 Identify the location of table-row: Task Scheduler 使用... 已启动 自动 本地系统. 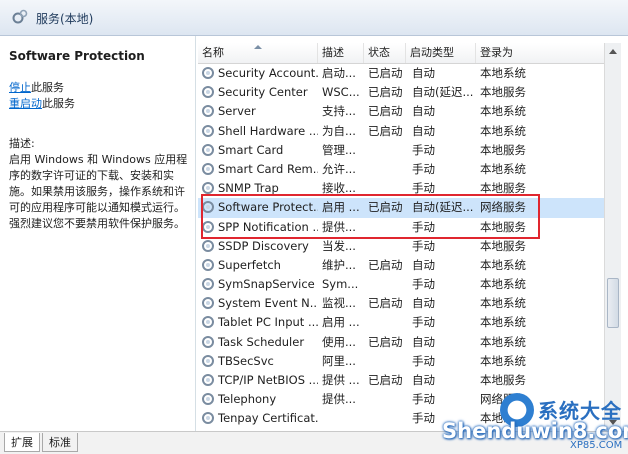
(401, 342).